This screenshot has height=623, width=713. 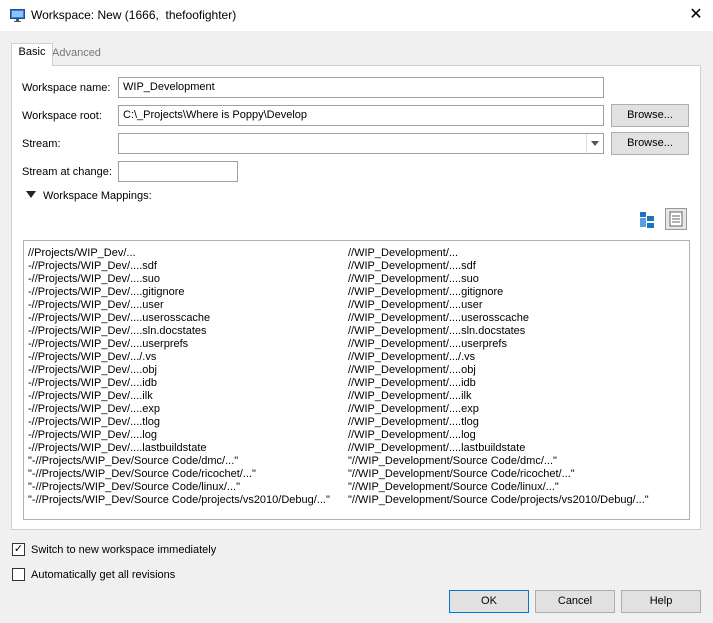 I want to click on stream-at-change-label: Stream at change:, so click(x=67, y=172).